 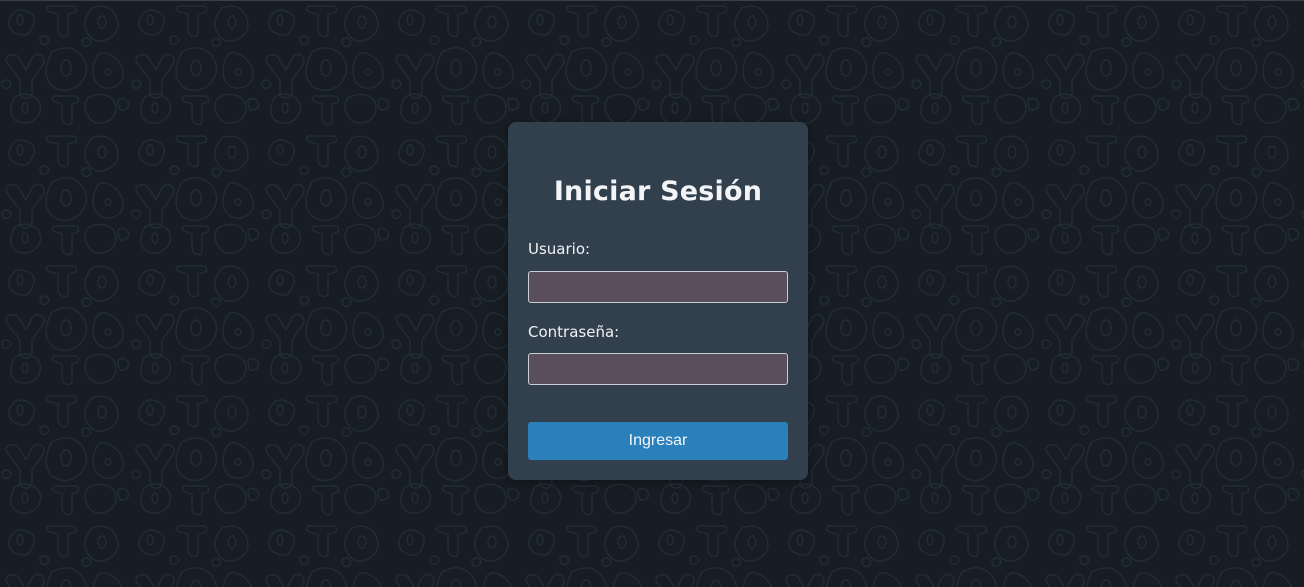 I want to click on username-input, so click(x=658, y=287).